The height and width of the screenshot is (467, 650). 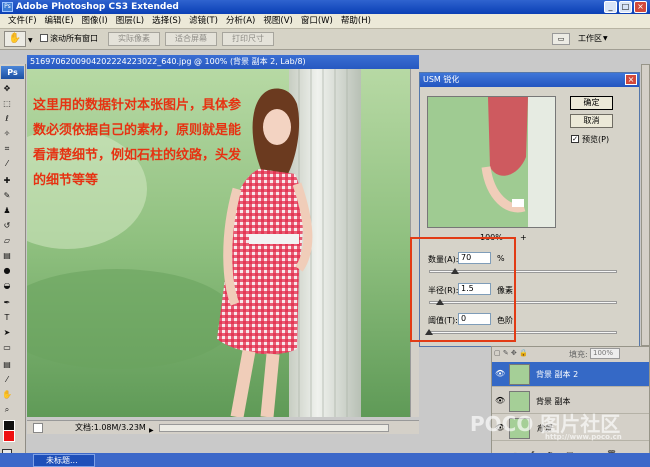 What do you see at coordinates (561, 39) in the screenshot?
I see `workspace-toggle-icon: ▭` at bounding box center [561, 39].